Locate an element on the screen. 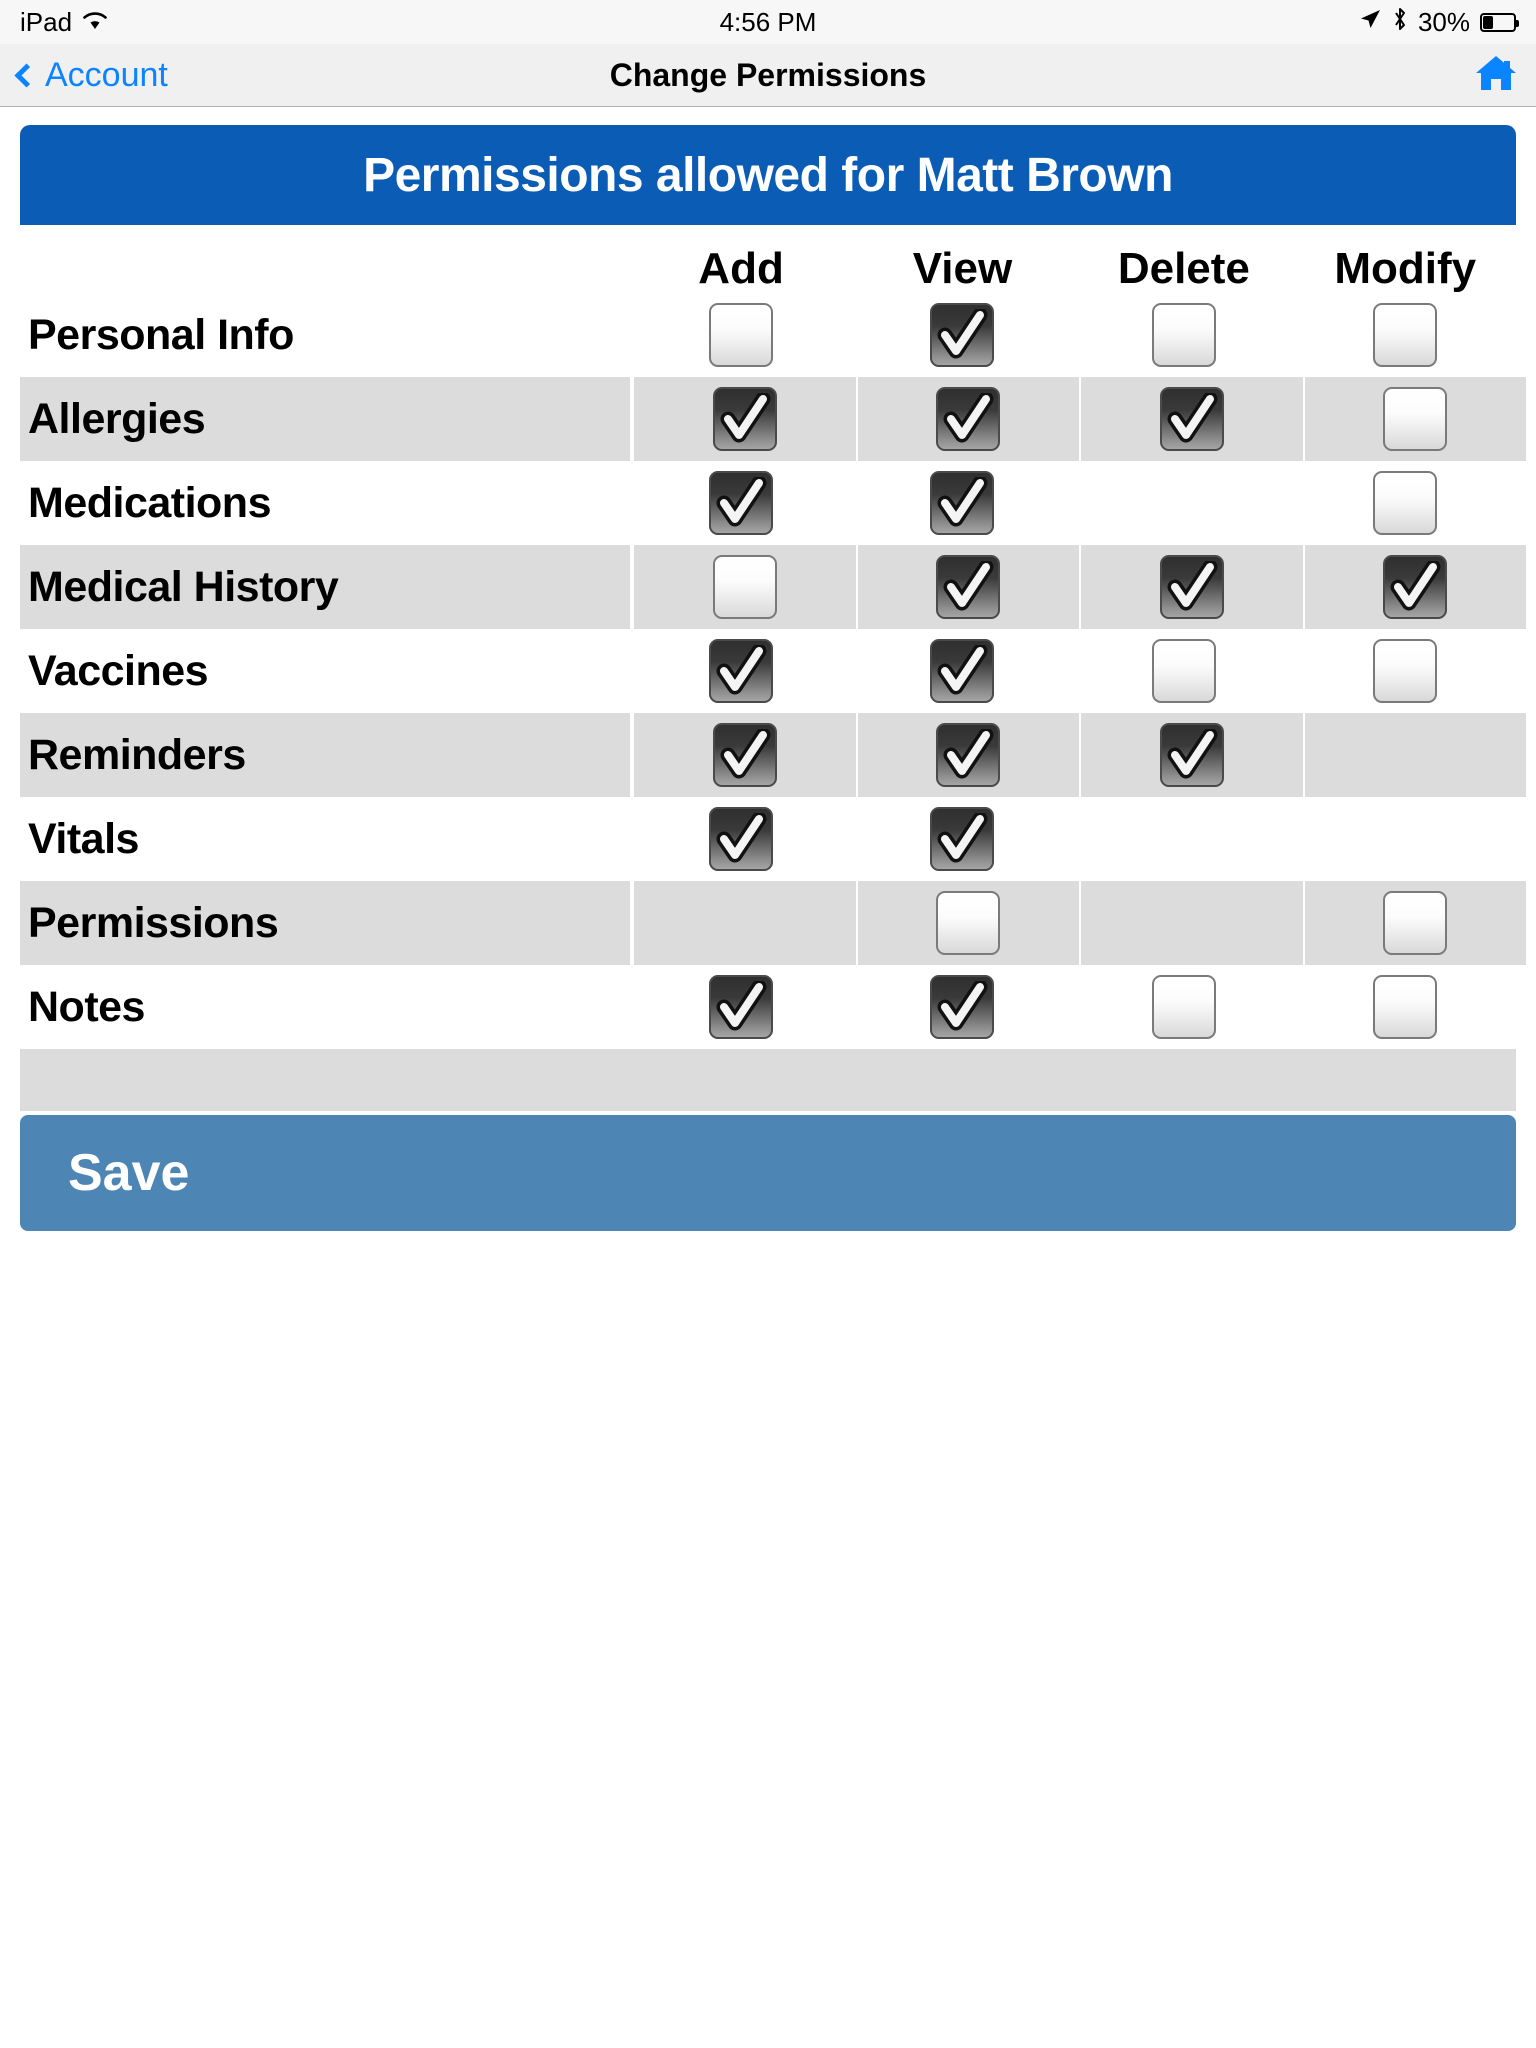 The image size is (1536, 2048). checkbox-view-medical-history is located at coordinates (968, 587).